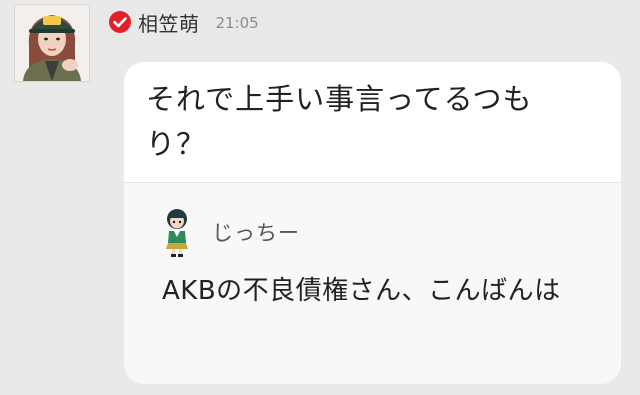 This screenshot has width=640, height=395. What do you see at coordinates (376, 232) in the screenshot?
I see `quoted-header: じっちー` at bounding box center [376, 232].